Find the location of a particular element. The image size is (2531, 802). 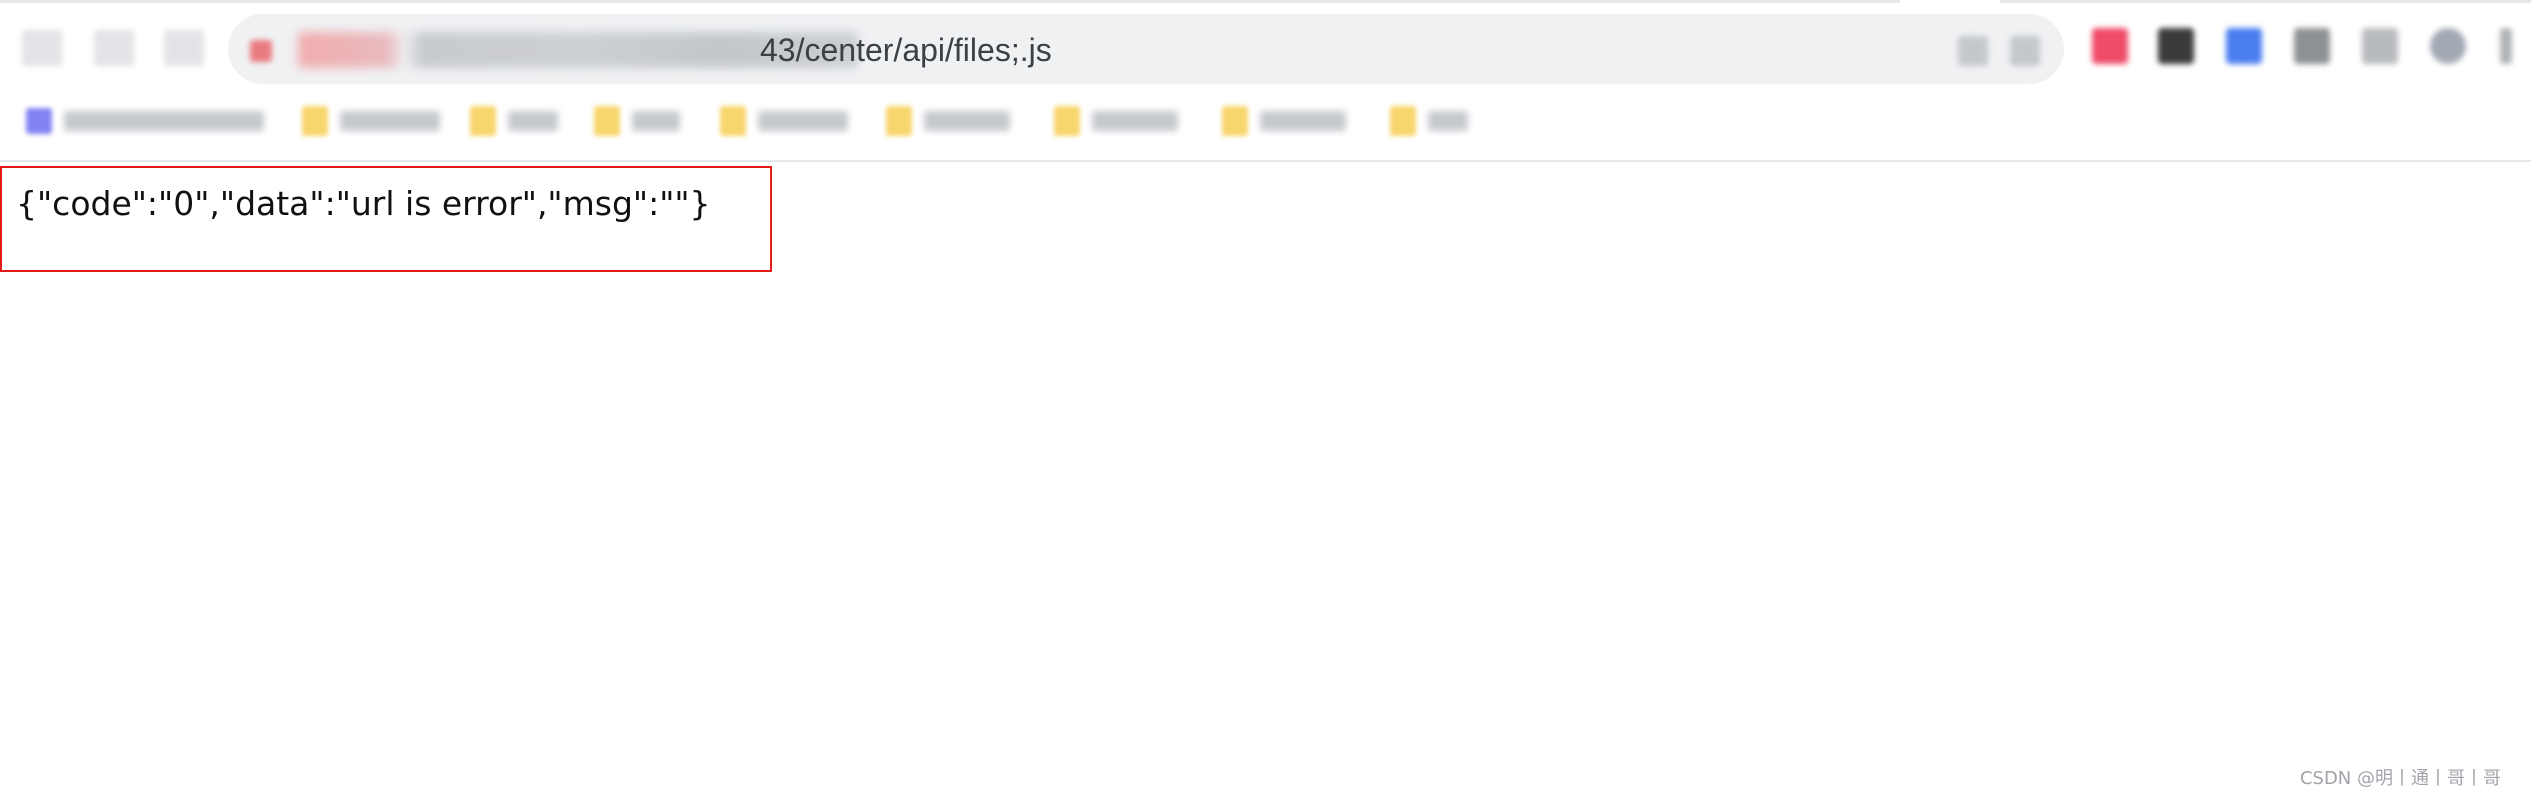

translate-icon is located at coordinates (1973, 51).